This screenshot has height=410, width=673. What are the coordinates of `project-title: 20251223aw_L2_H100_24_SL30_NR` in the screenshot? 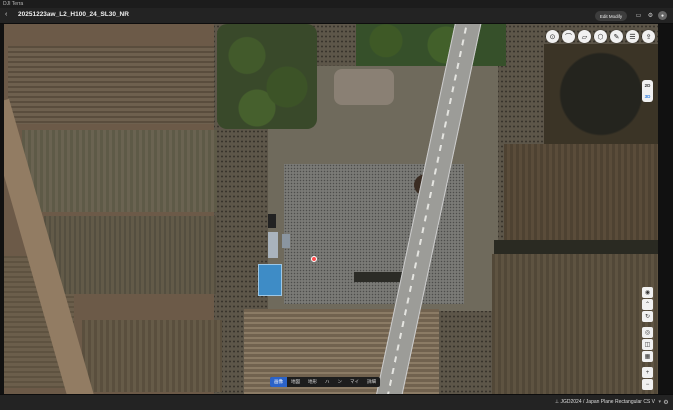 It's located at (73, 14).